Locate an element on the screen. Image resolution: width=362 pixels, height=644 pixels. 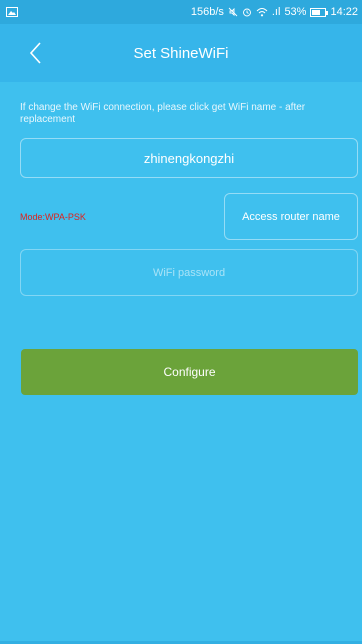
wifi-password-input is located at coordinates (189, 272).